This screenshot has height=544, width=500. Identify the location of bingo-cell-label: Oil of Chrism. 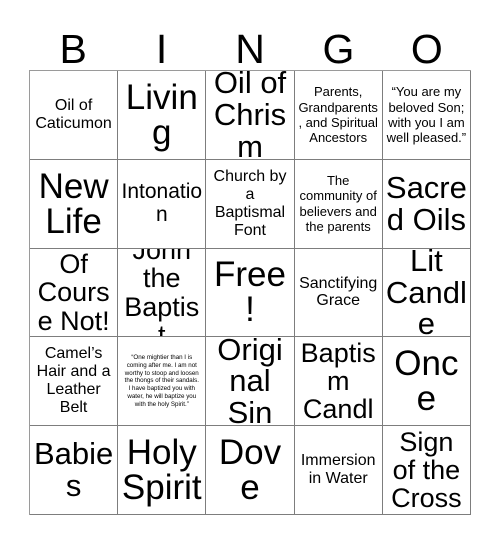
(250, 115).